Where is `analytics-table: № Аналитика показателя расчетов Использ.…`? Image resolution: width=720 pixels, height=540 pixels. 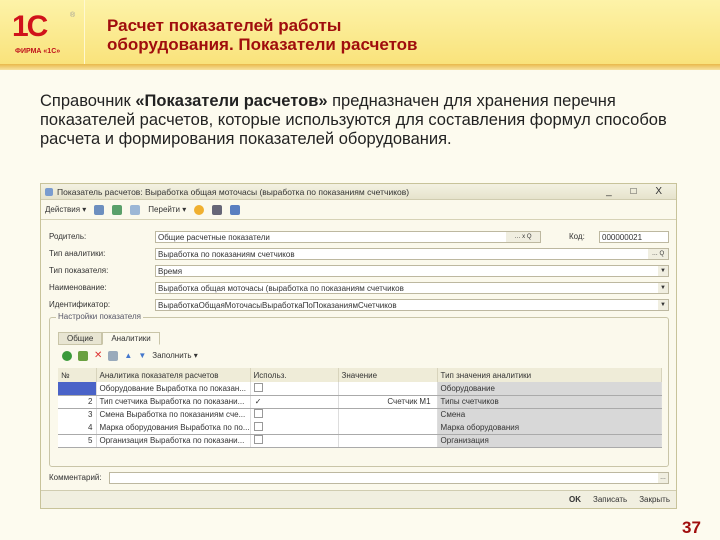 analytics-table: № Аналитика показателя расчетов Использ.… is located at coordinates (360, 408).